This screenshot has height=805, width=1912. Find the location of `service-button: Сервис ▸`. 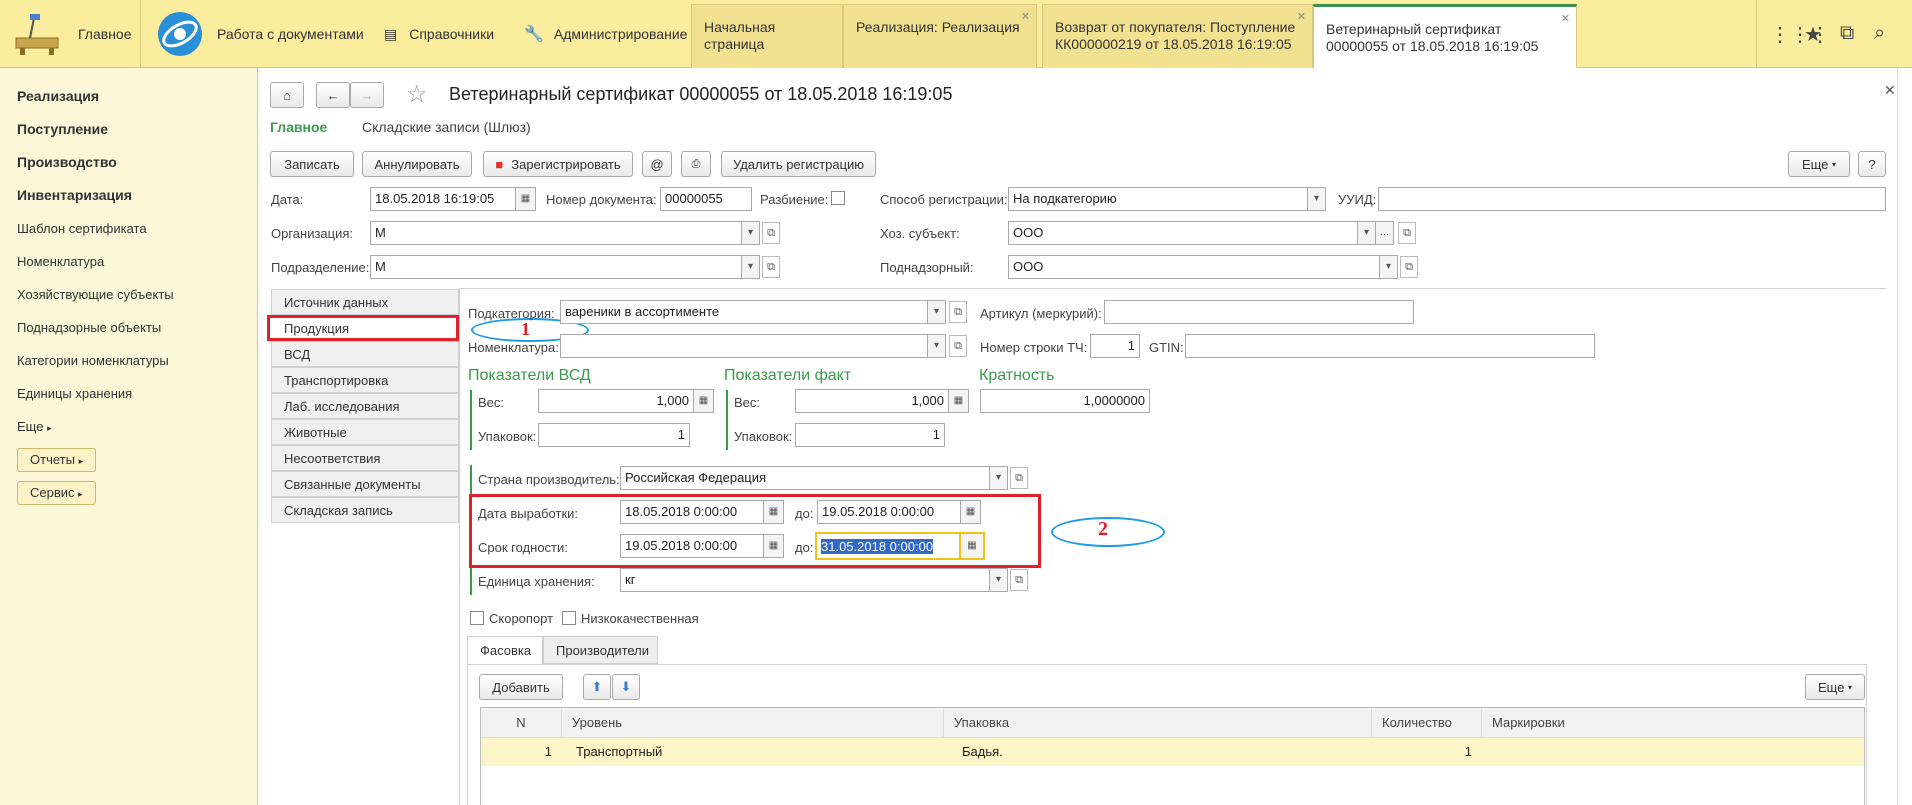

service-button: Сервис ▸ is located at coordinates (56, 493).